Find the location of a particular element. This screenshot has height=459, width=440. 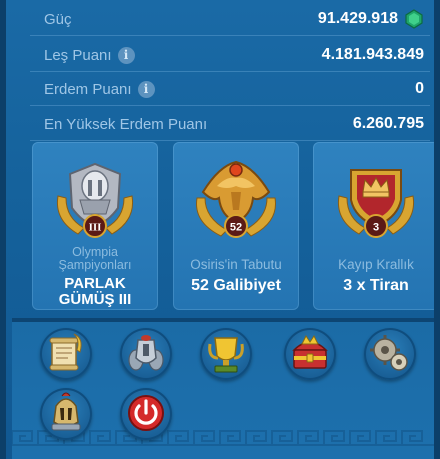

trophy-icon is located at coordinates (226, 355).